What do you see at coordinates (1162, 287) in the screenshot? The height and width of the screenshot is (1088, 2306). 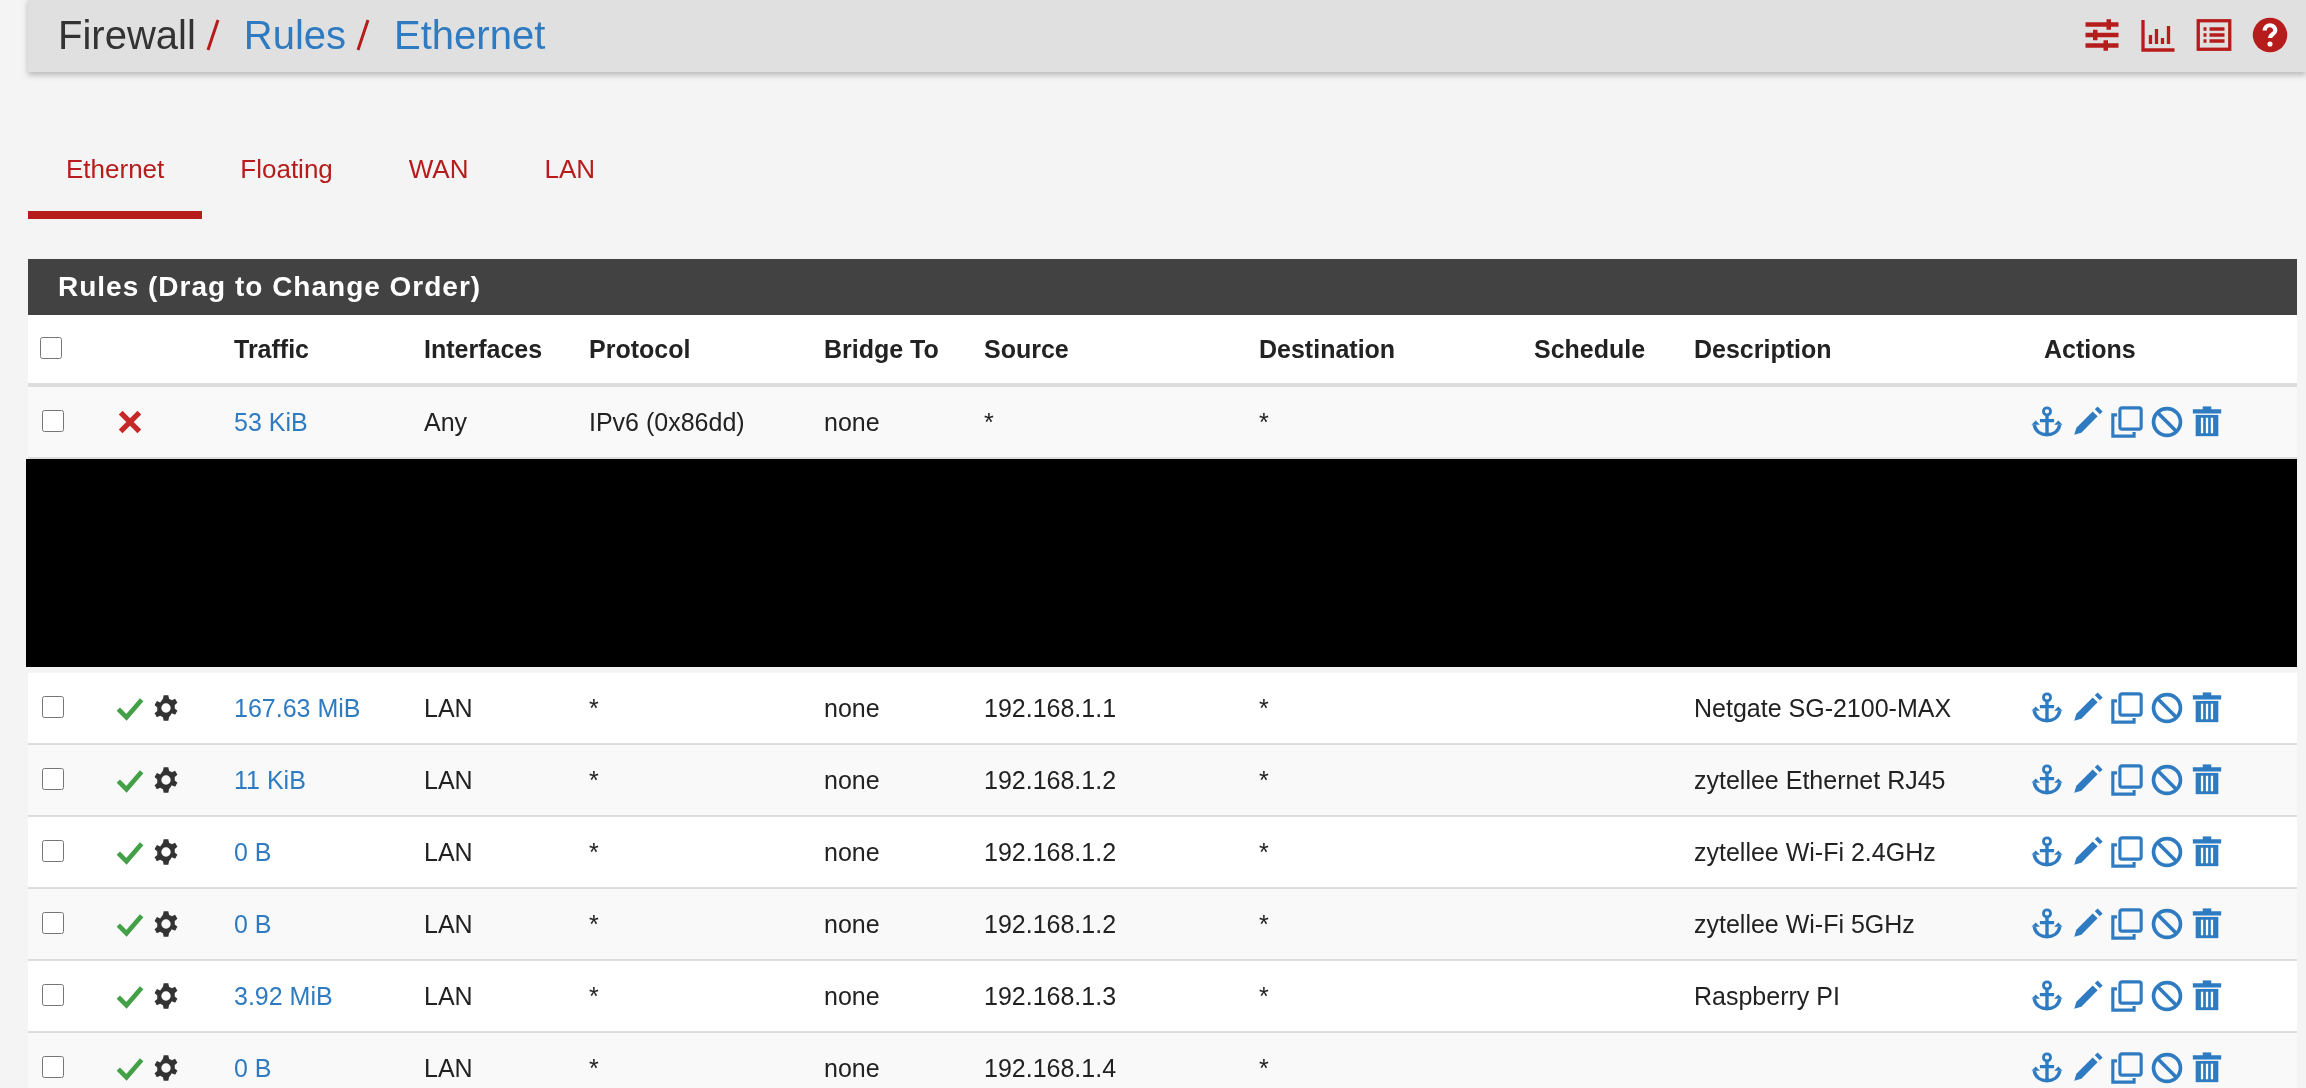 I see `panel-title: Rules (Drag to Change Order)` at bounding box center [1162, 287].